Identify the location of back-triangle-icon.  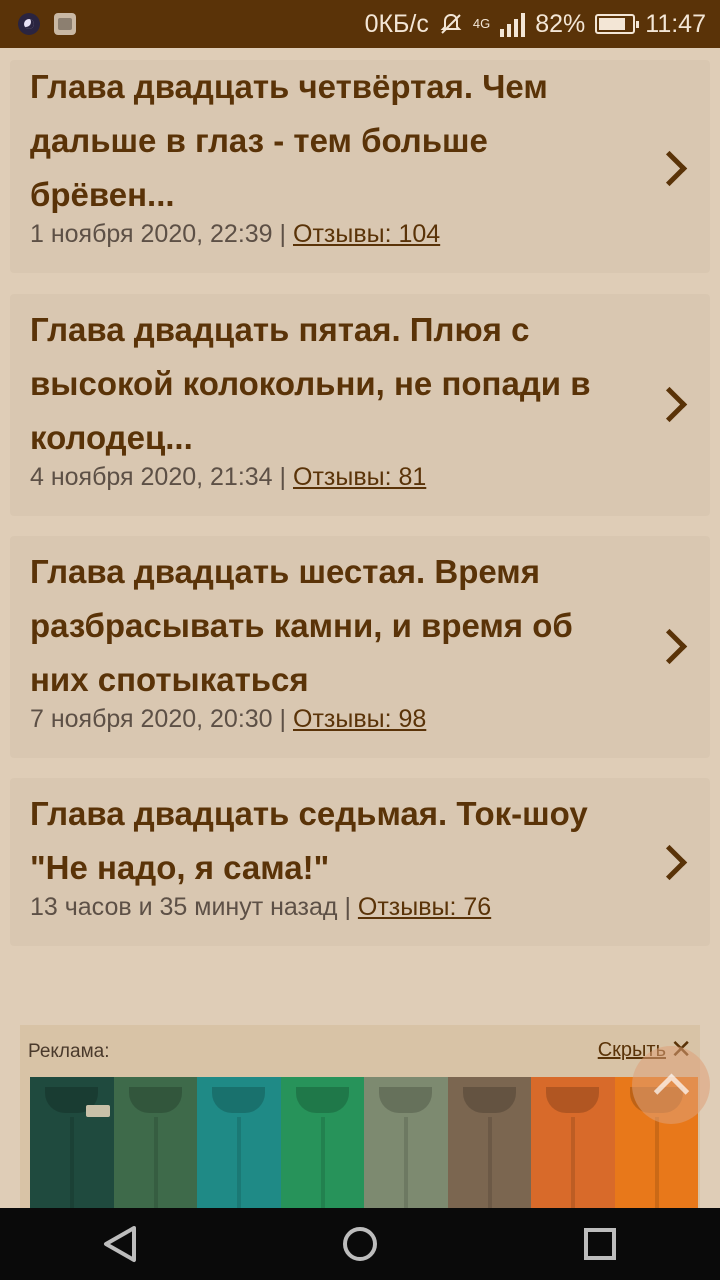
(120, 1244).